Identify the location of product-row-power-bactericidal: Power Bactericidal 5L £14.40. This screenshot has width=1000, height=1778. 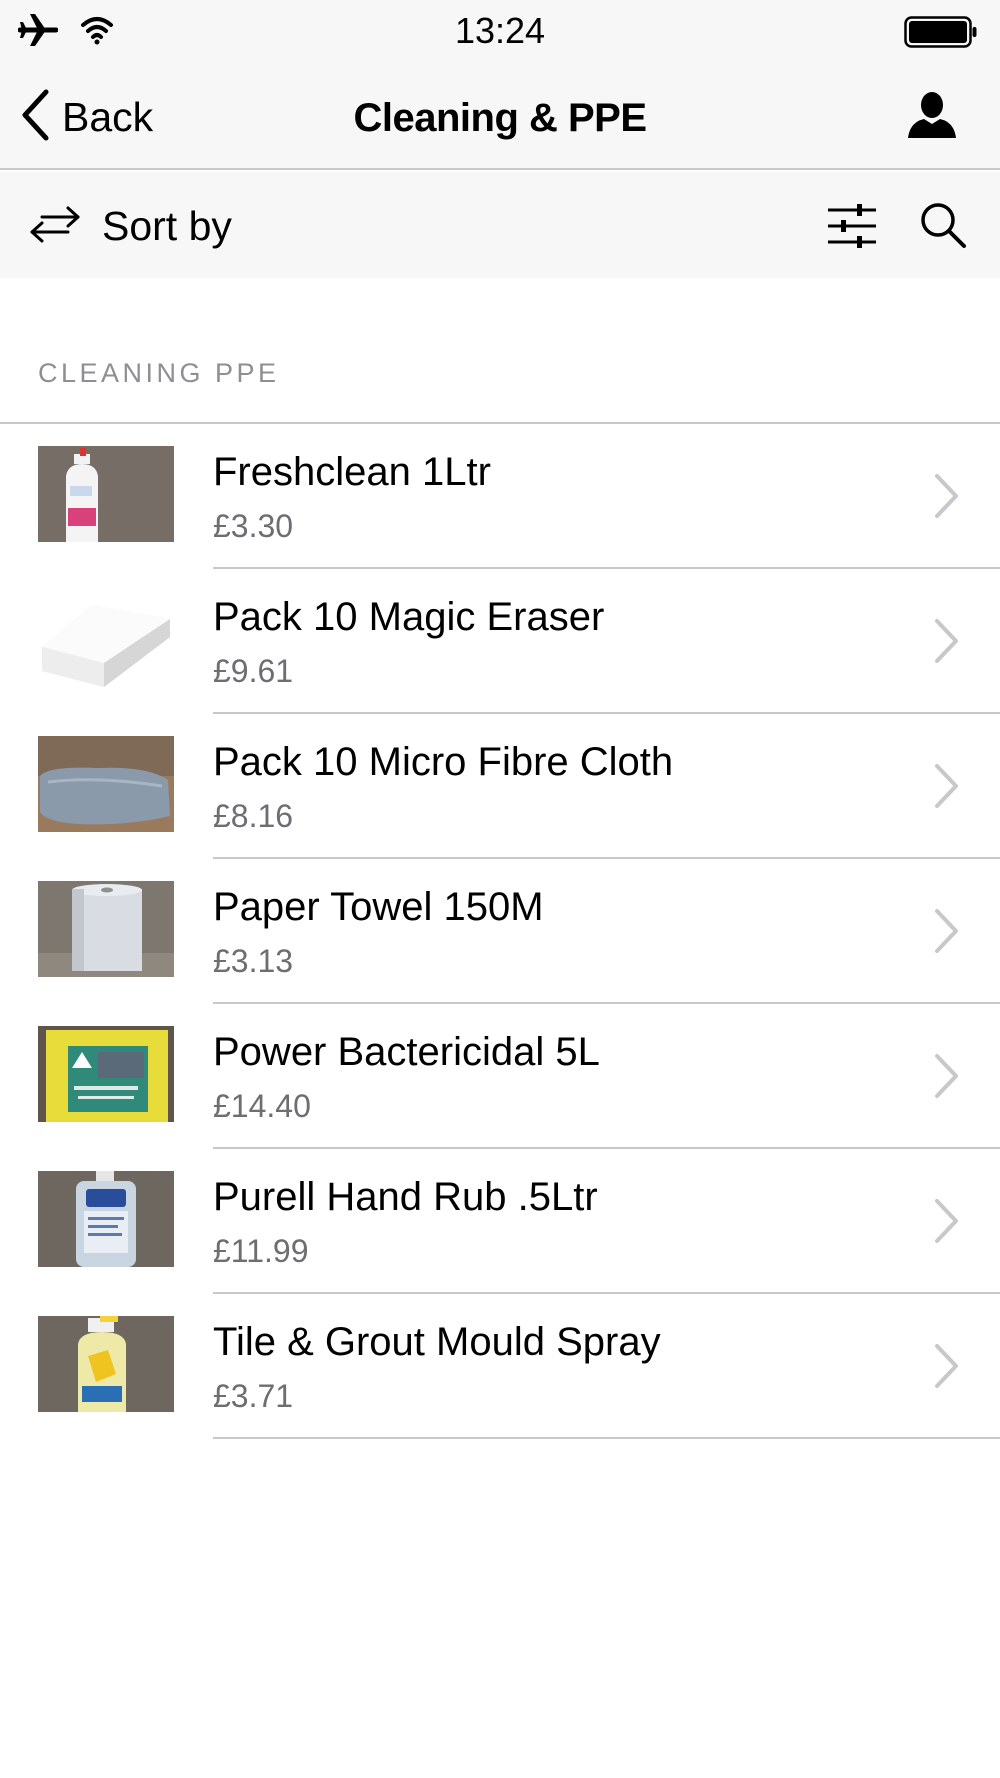
(500, 1076).